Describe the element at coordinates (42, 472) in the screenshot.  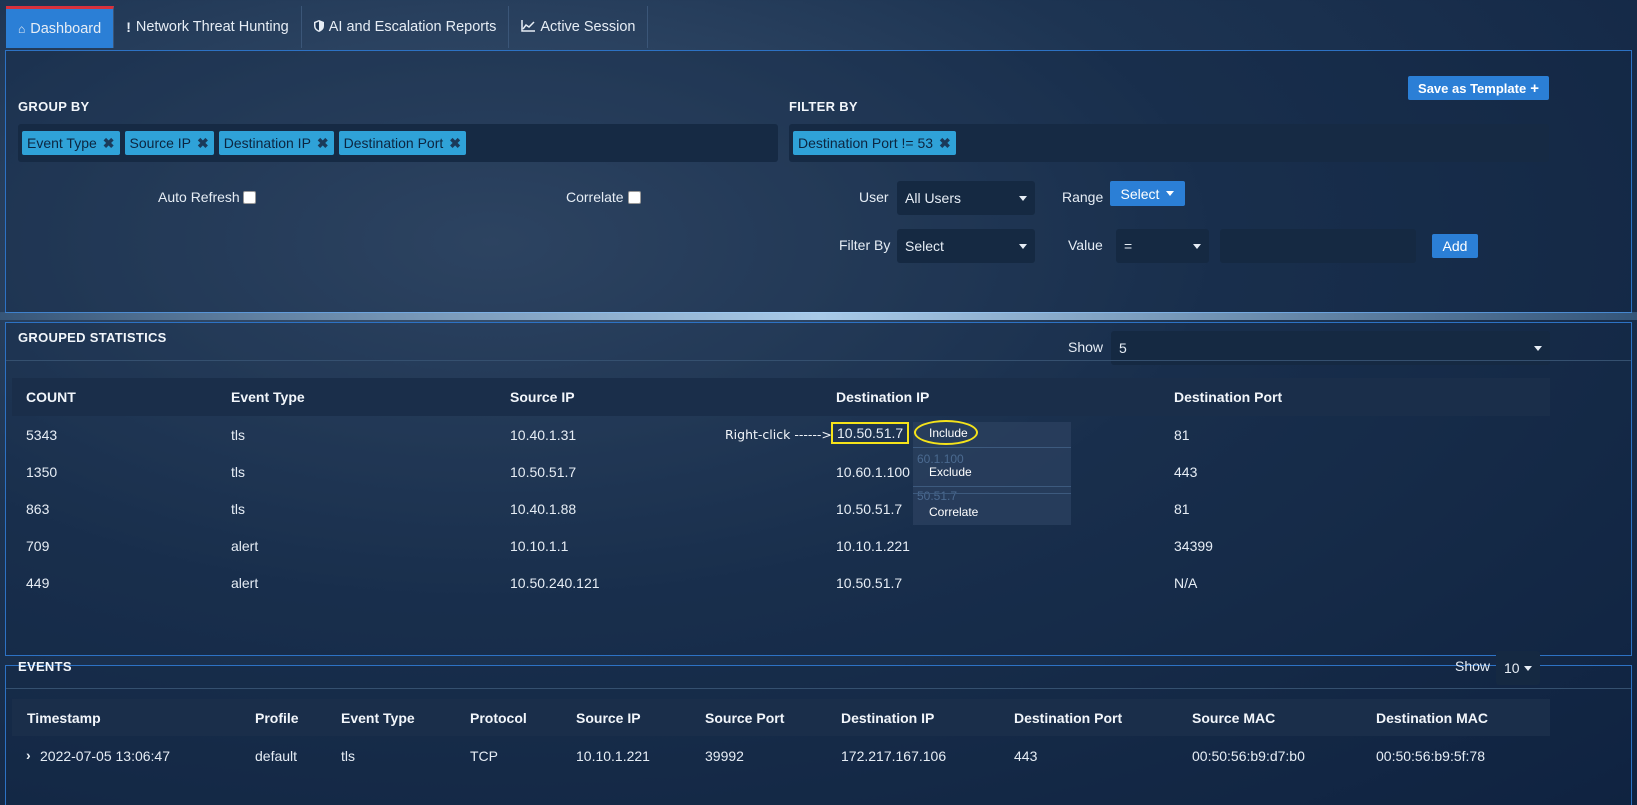
I see `cell-count: 1350` at that location.